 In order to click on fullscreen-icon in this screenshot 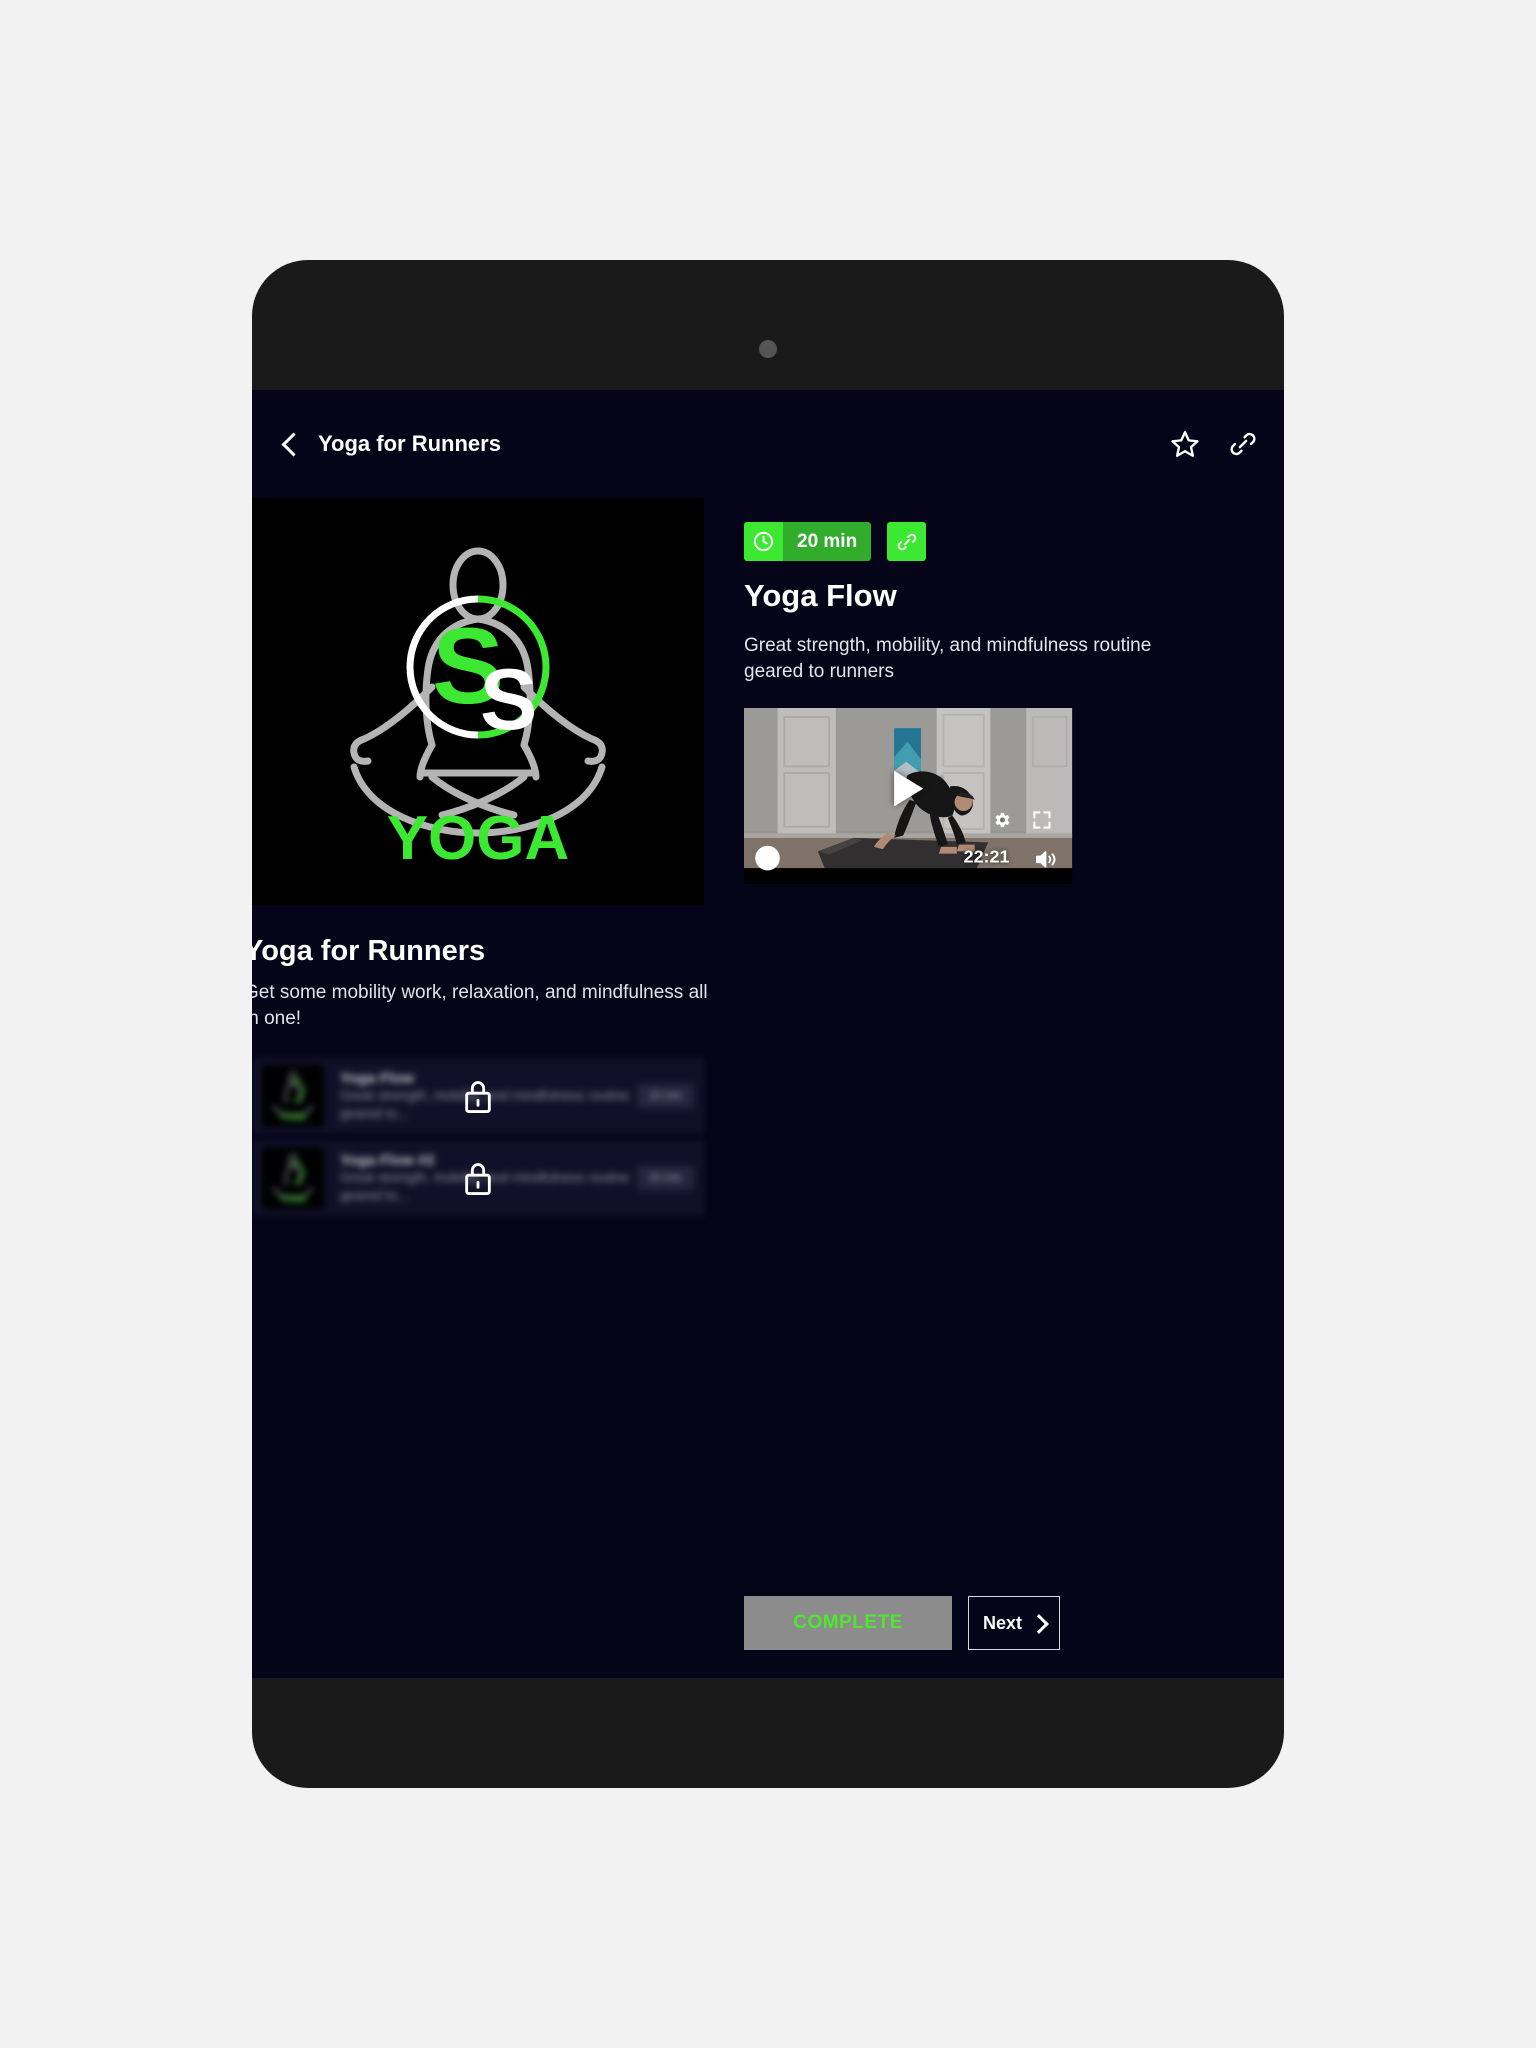, I will do `click(1042, 820)`.